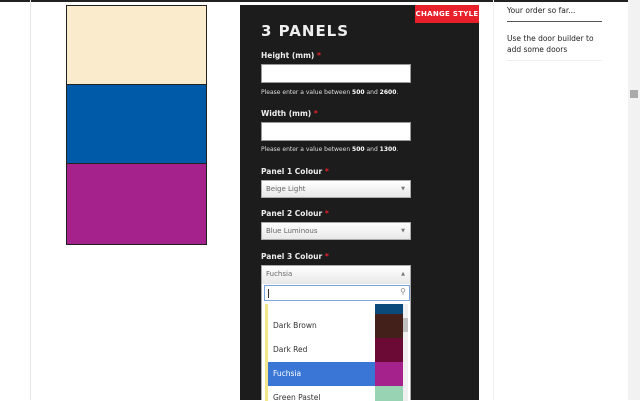 This screenshot has height=401, width=640. I want to click on height-label-text: Height (mm), so click(288, 55).